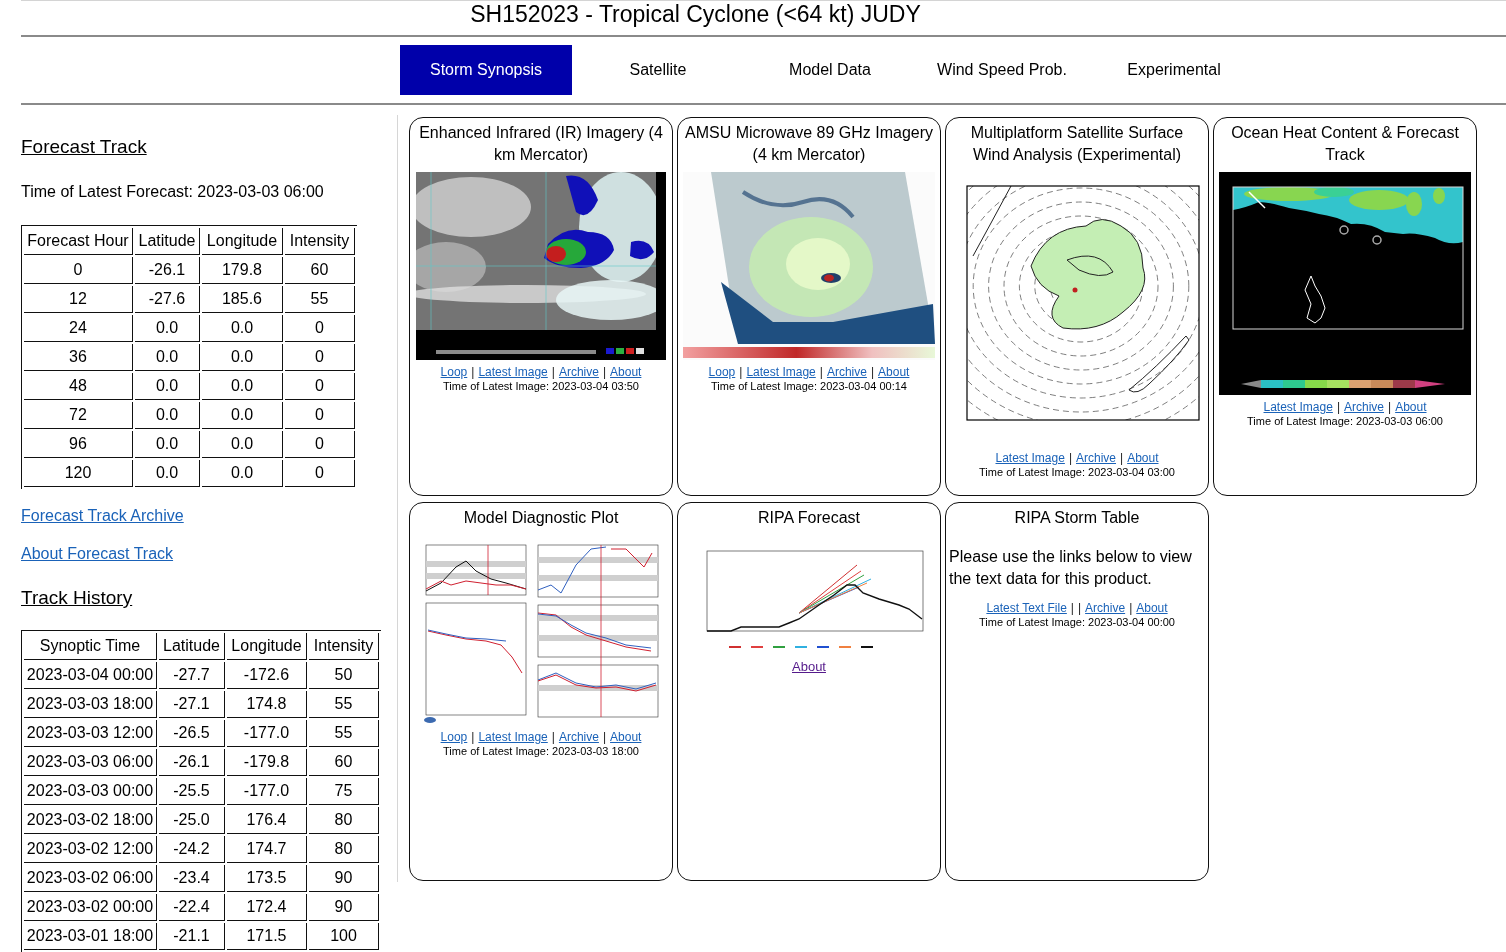 The height and width of the screenshot is (952, 1506). Describe the element at coordinates (90, 762) in the screenshot. I see `table-cell: 2023-03-03 06:00` at that location.